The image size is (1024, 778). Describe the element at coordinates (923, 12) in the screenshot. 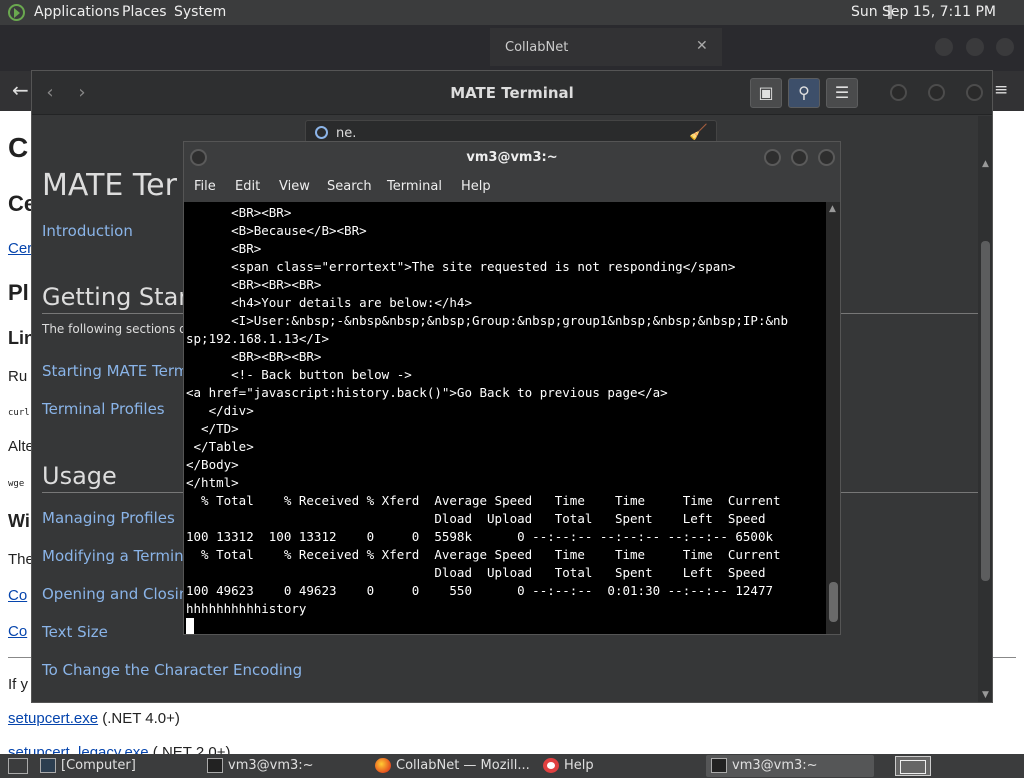

I see `clock: Sun Sep 15, 7:11 PM` at that location.